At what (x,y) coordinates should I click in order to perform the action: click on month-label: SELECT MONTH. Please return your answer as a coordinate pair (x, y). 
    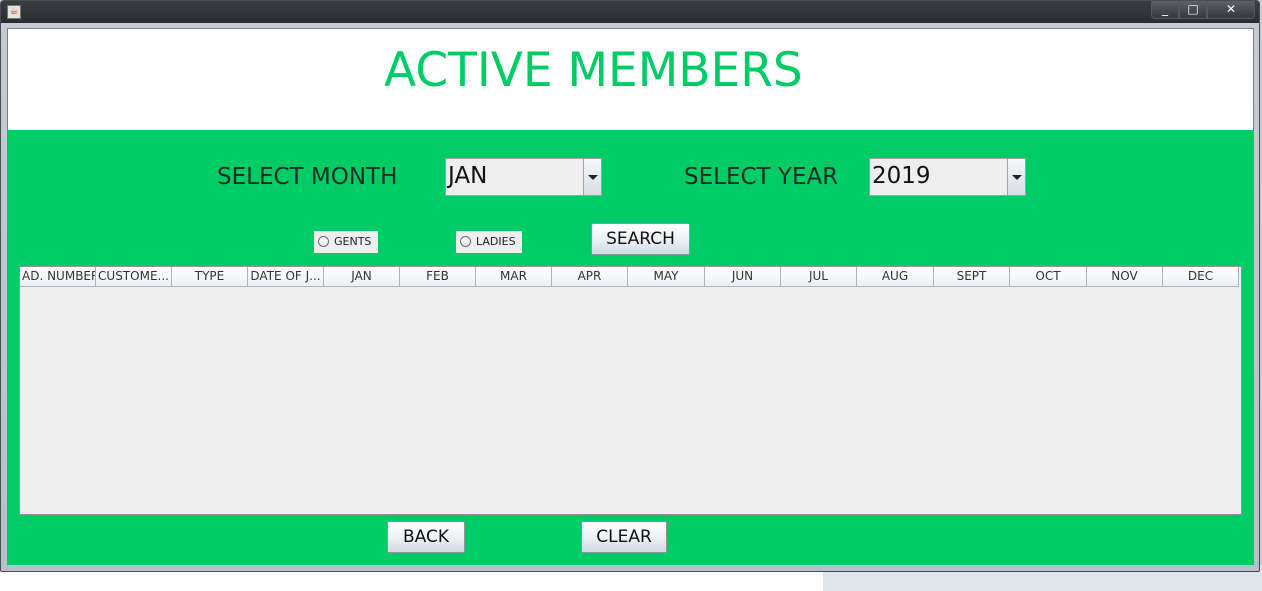
    Looking at the image, I should click on (307, 177).